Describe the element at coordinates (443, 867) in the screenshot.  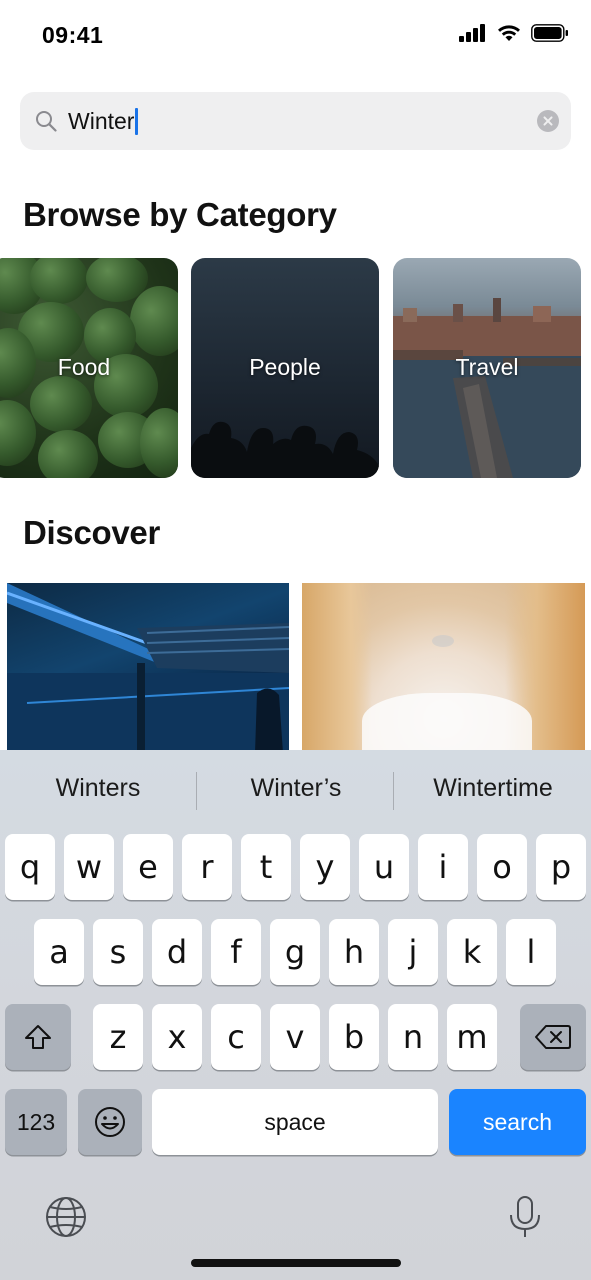
I see `key-i: i` at that location.